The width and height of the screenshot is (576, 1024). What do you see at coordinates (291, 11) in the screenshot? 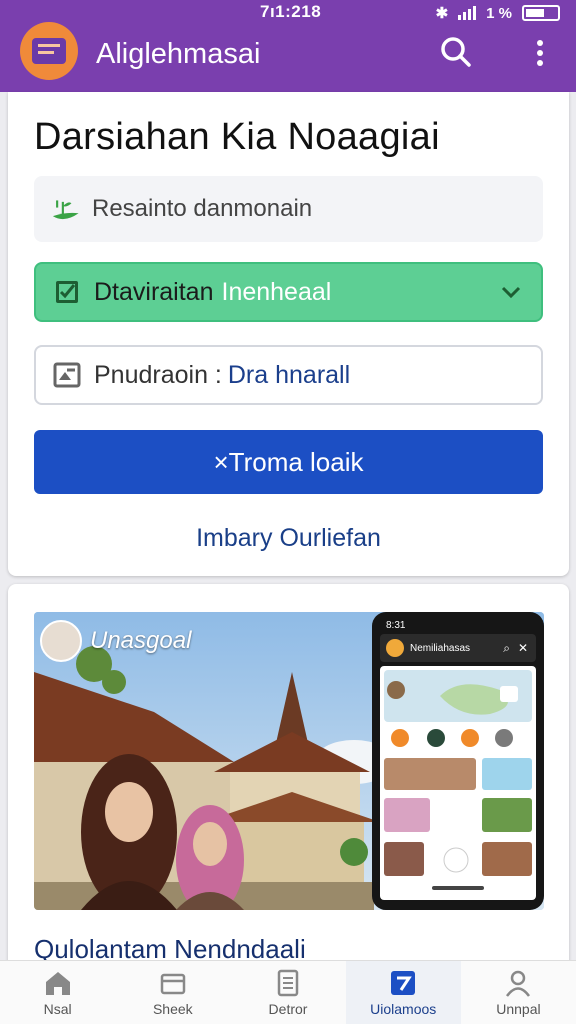
I see `status-time: 7ı1:218` at bounding box center [291, 11].